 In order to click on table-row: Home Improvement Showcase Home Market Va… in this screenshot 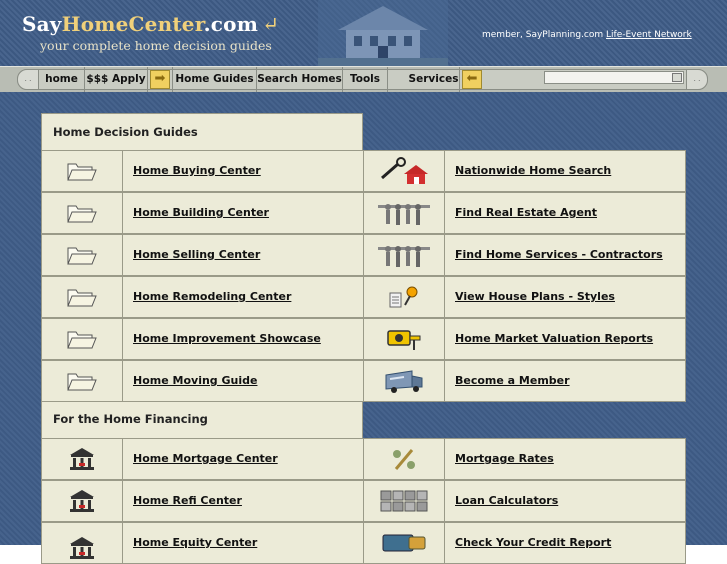, I will do `click(363, 339)`.